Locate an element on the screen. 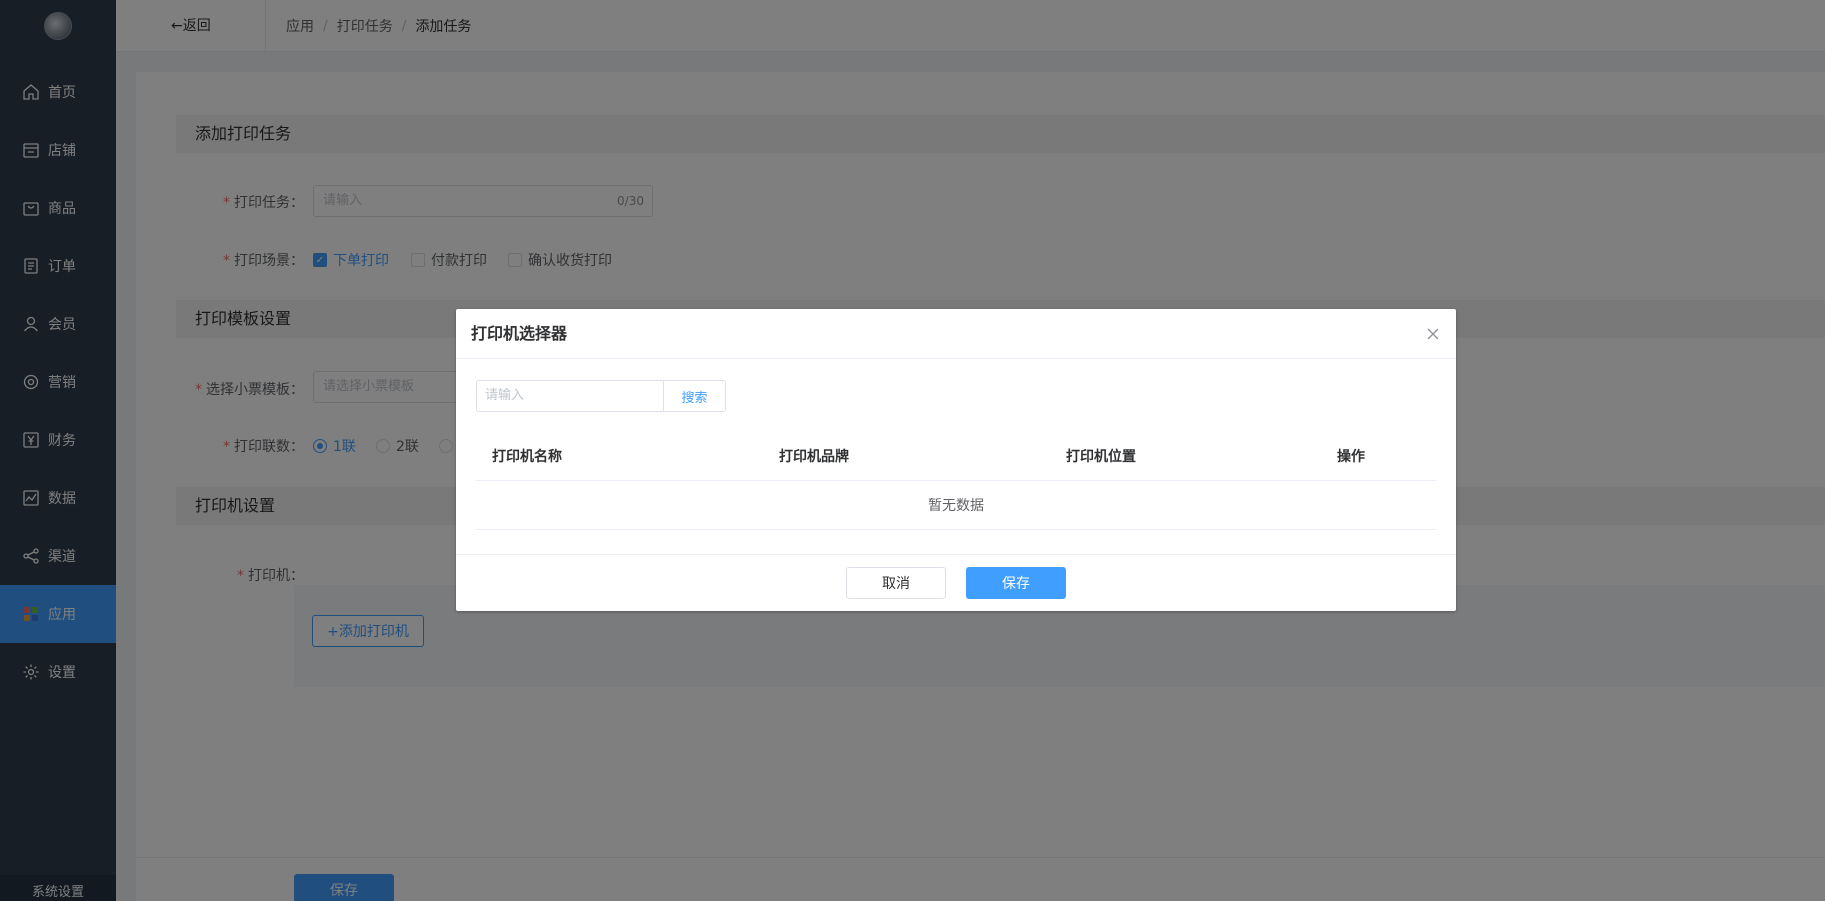  dialog-search-input: 请输入 is located at coordinates (570, 396).